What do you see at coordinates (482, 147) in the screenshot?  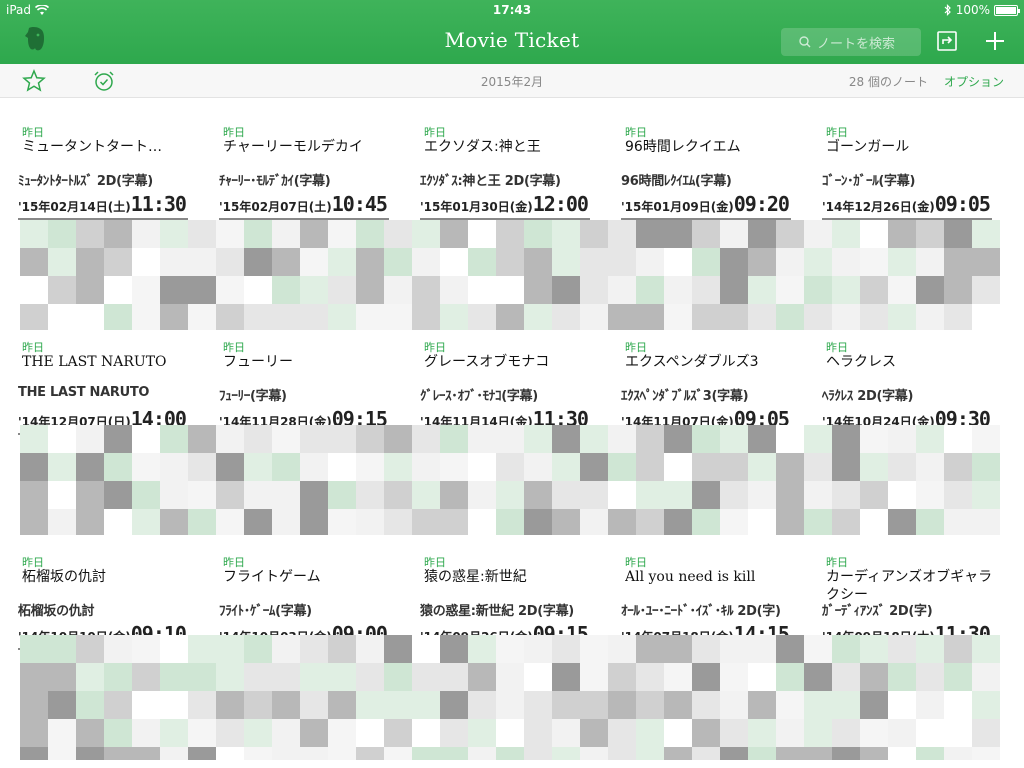 I see `note-title: エクソダス:神と王` at bounding box center [482, 147].